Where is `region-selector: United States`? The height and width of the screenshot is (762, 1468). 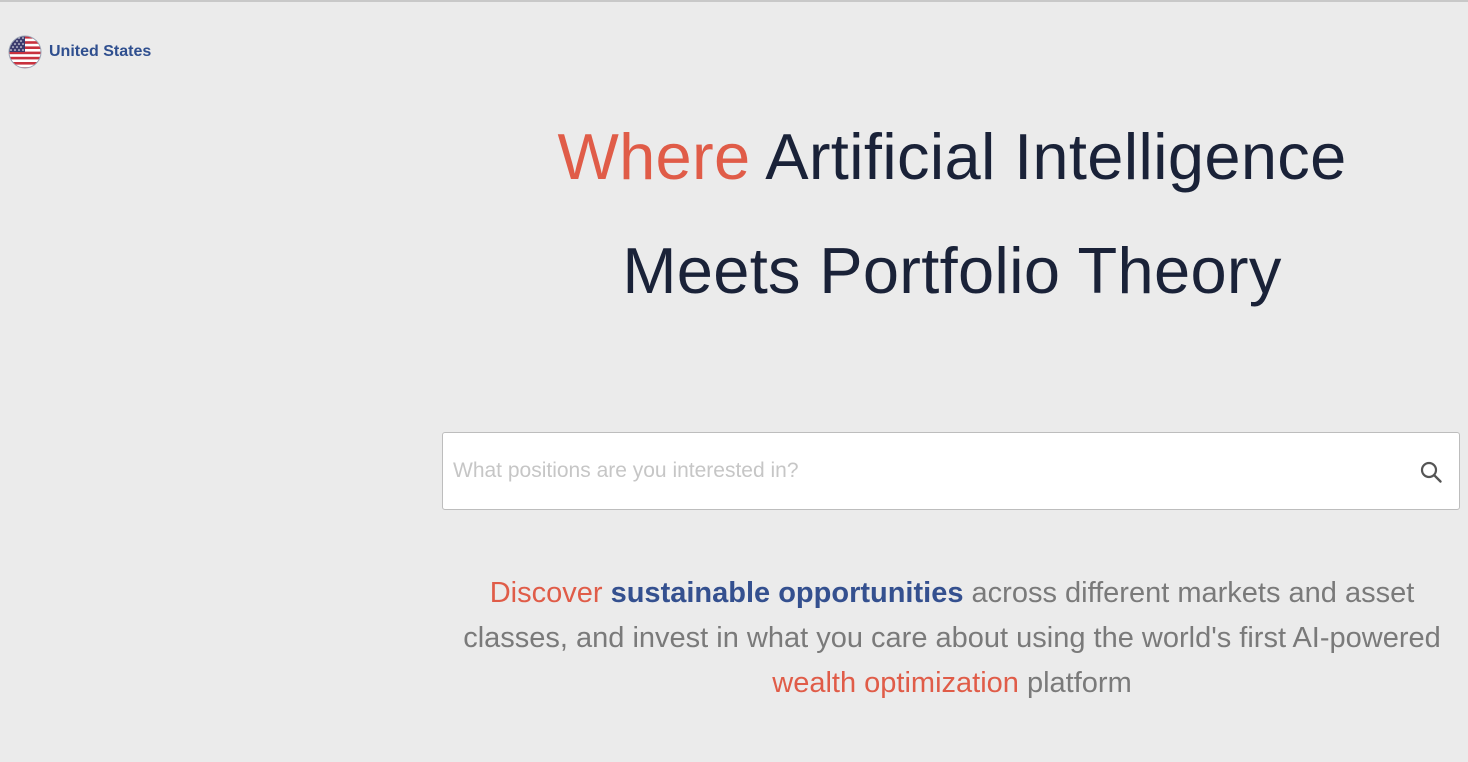
region-selector: United States is located at coordinates (79, 52).